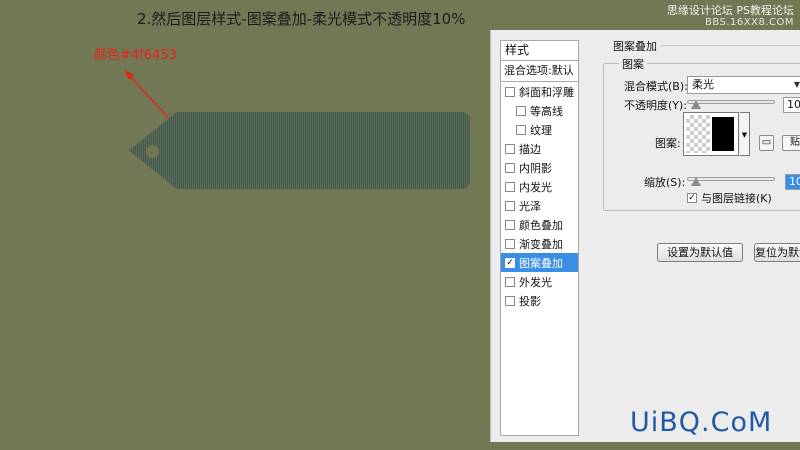  Describe the element at coordinates (745, 134) in the screenshot. I see `pattern-picker-arrow: ▼` at that location.